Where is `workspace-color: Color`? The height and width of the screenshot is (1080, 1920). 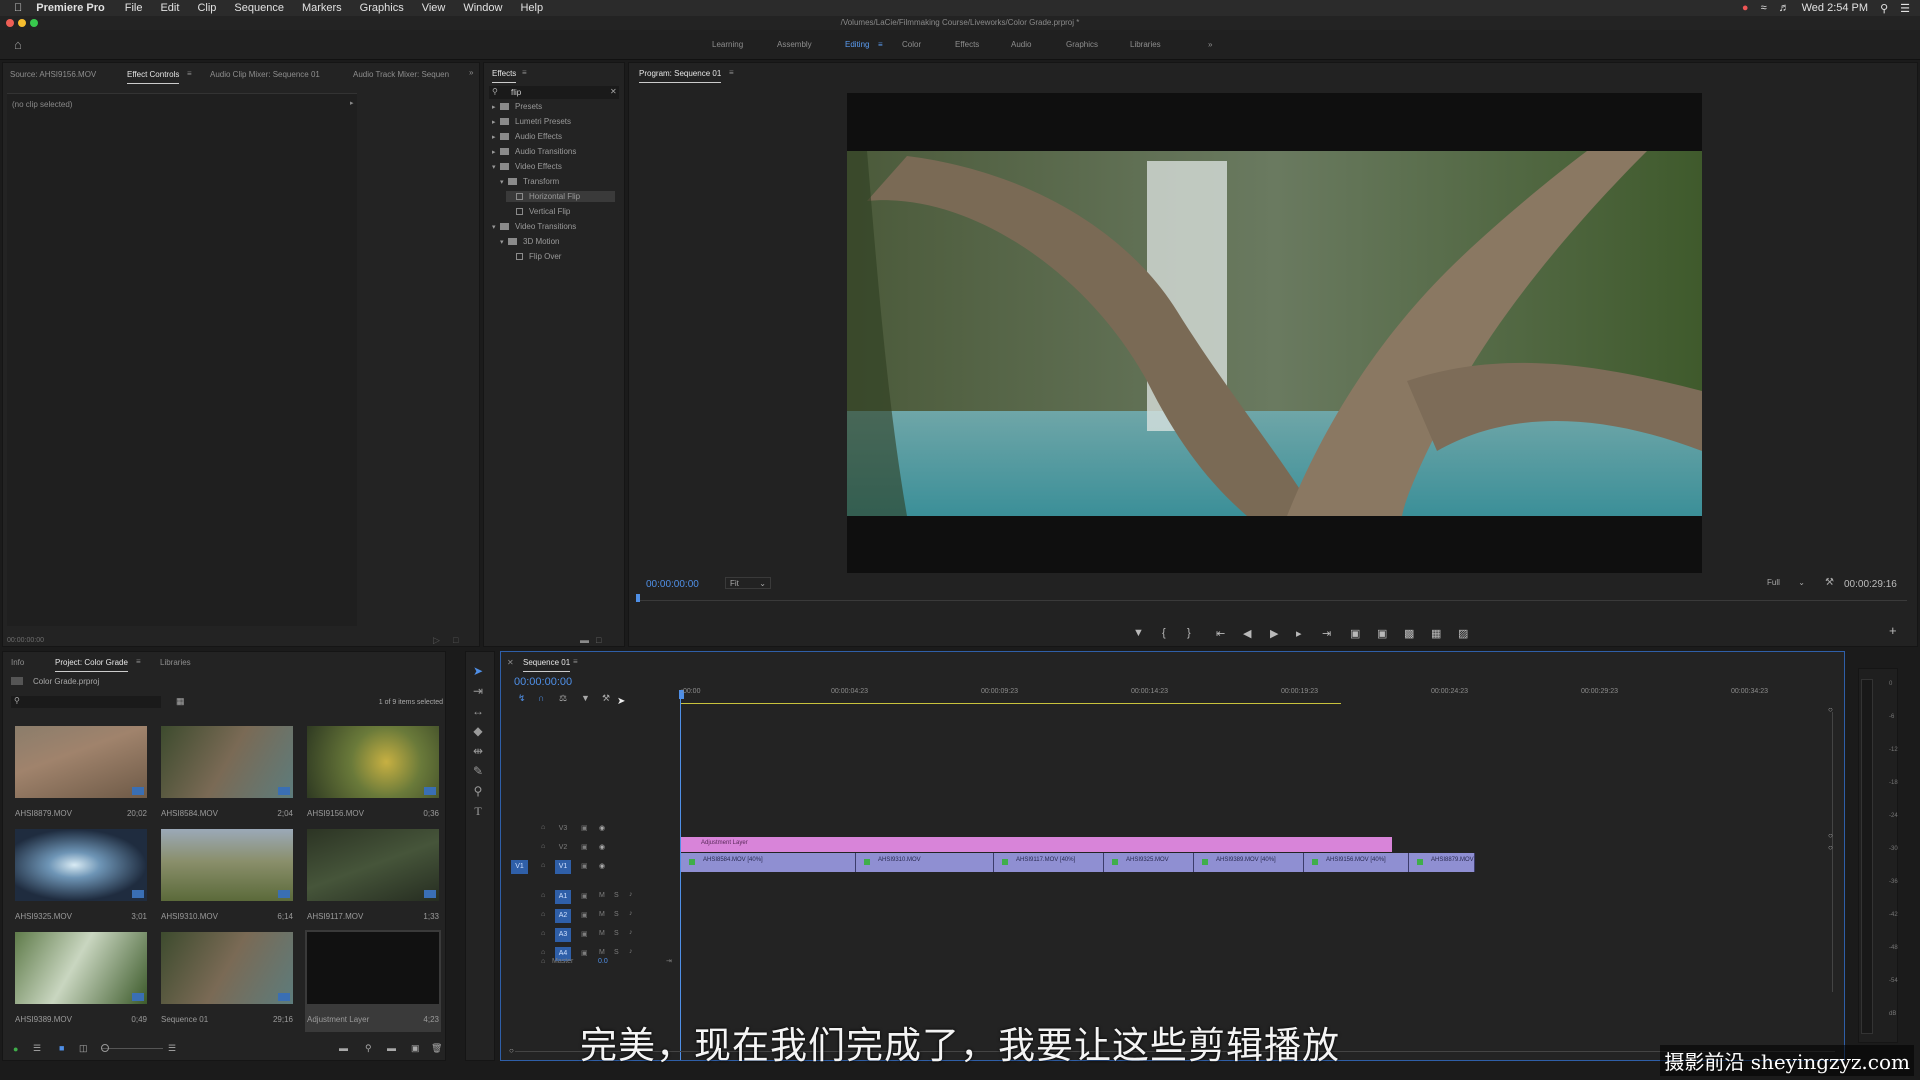 workspace-color: Color is located at coordinates (911, 44).